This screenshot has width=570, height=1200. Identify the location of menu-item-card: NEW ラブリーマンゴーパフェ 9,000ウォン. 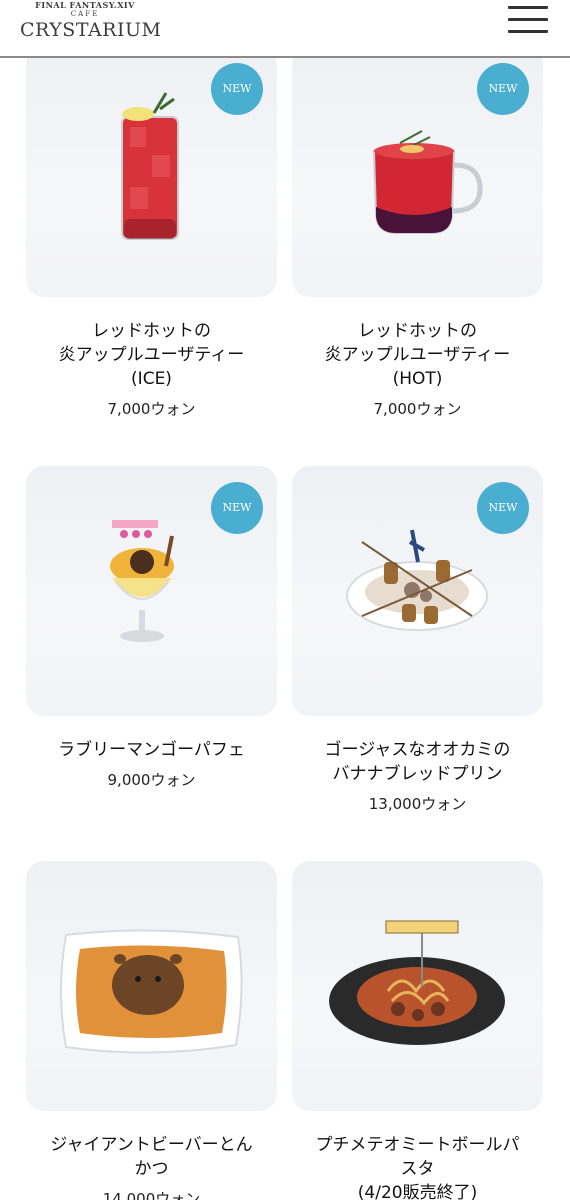
(151, 628).